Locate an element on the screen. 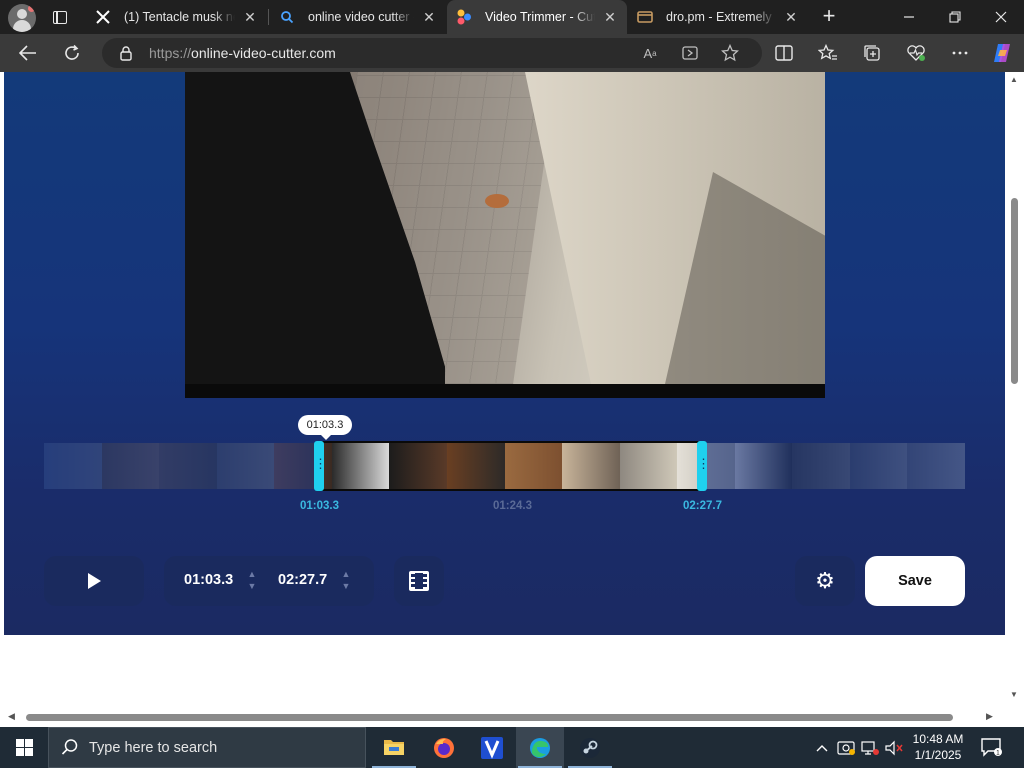 This screenshot has width=1024, height=768. taskbar-search: Type here to search is located at coordinates (207, 747).